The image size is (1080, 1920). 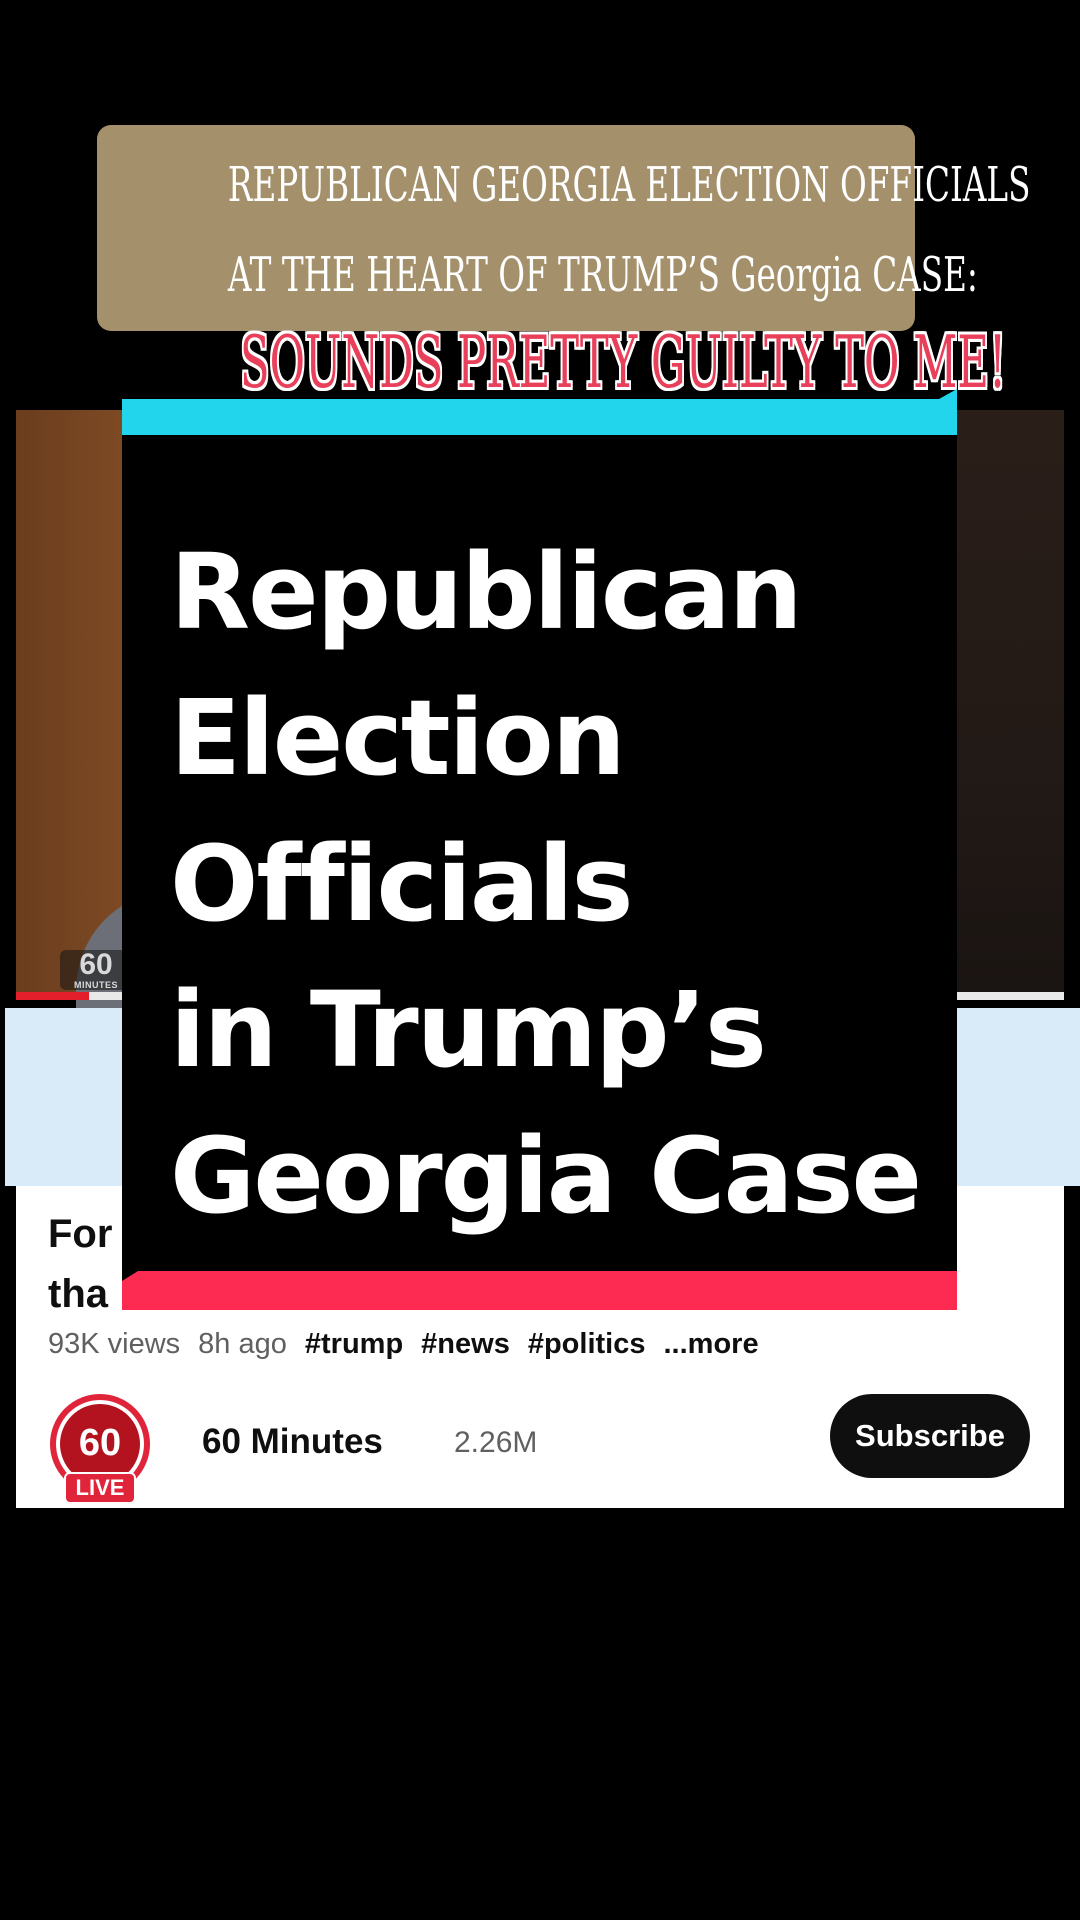 I want to click on watermark-main: 60, so click(x=96, y=964).